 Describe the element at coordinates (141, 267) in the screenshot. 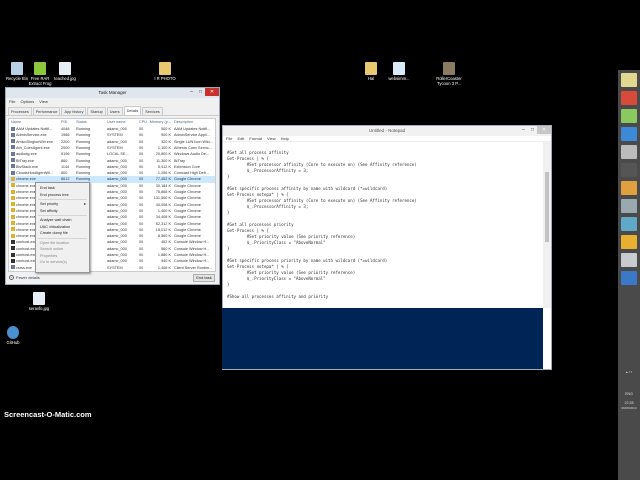

I see `cpu: 00` at that location.